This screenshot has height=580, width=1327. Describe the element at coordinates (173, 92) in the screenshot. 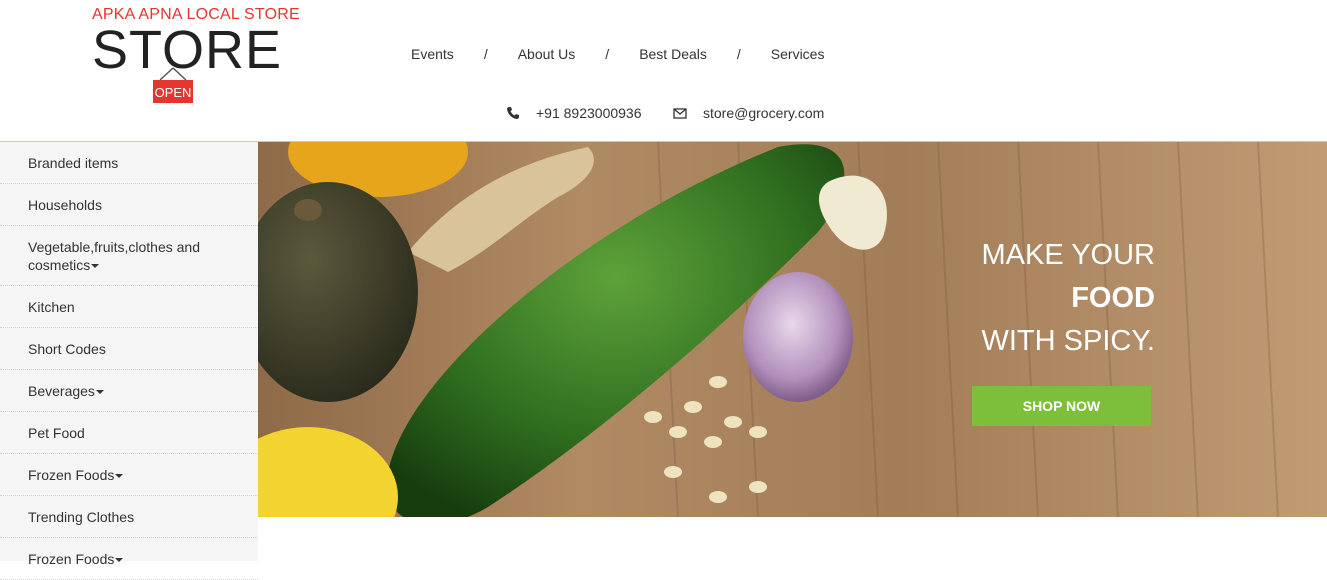

I see `open-sign-text: OPEN` at that location.